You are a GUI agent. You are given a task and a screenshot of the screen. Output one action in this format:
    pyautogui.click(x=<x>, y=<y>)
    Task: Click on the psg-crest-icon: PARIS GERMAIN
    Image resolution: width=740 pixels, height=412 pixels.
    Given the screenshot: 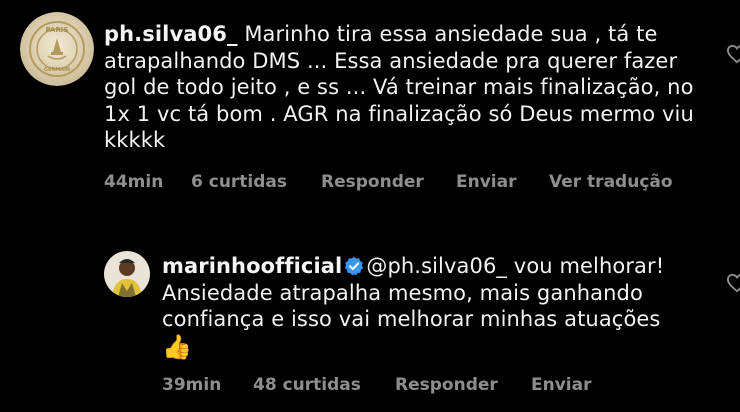 What is the action you would take?
    pyautogui.click(x=57, y=49)
    